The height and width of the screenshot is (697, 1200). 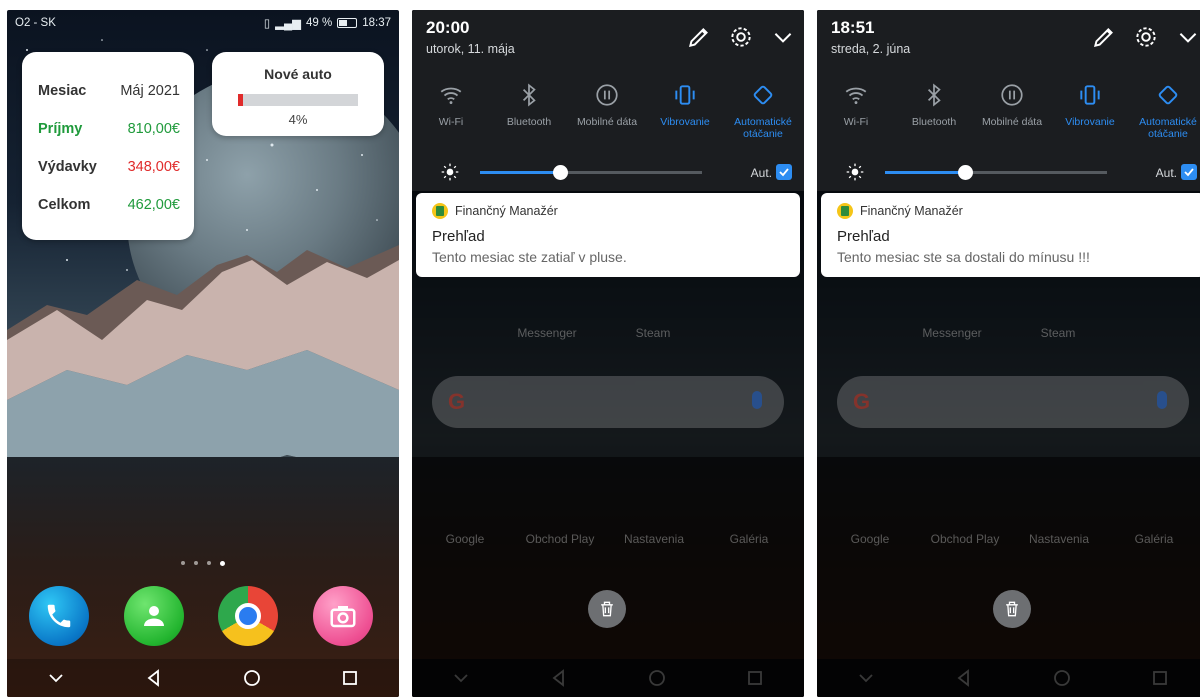 What do you see at coordinates (64, 205) in the screenshot?
I see `total-label: Celkom` at bounding box center [64, 205].